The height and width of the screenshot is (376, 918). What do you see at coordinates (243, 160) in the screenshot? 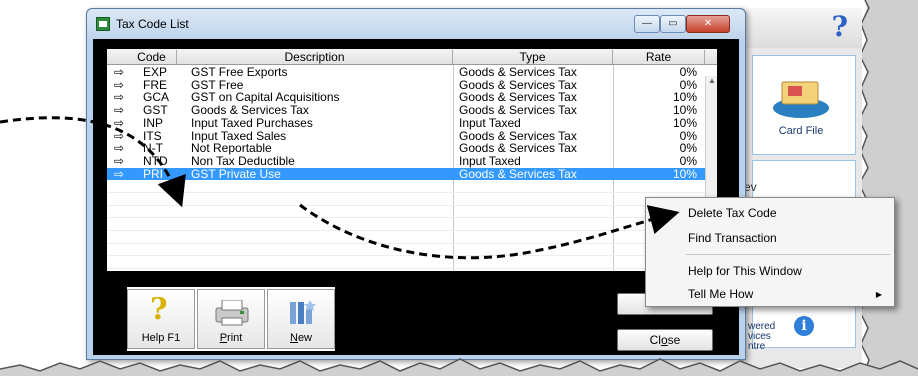
I see `cell-description: Non Tax Deductible` at bounding box center [243, 160].